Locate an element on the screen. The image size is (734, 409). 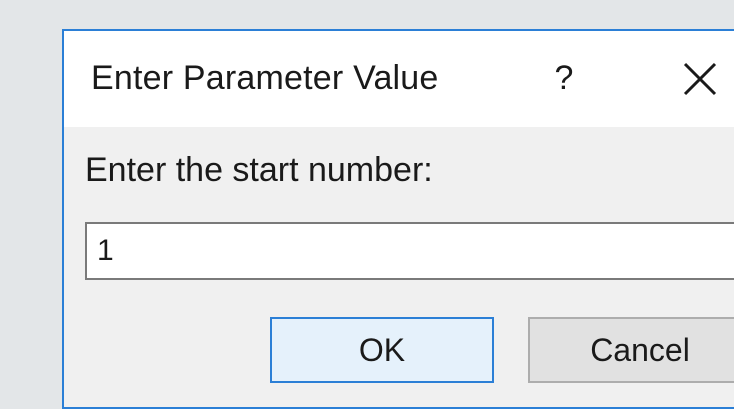
help-button: ? is located at coordinates (564, 78).